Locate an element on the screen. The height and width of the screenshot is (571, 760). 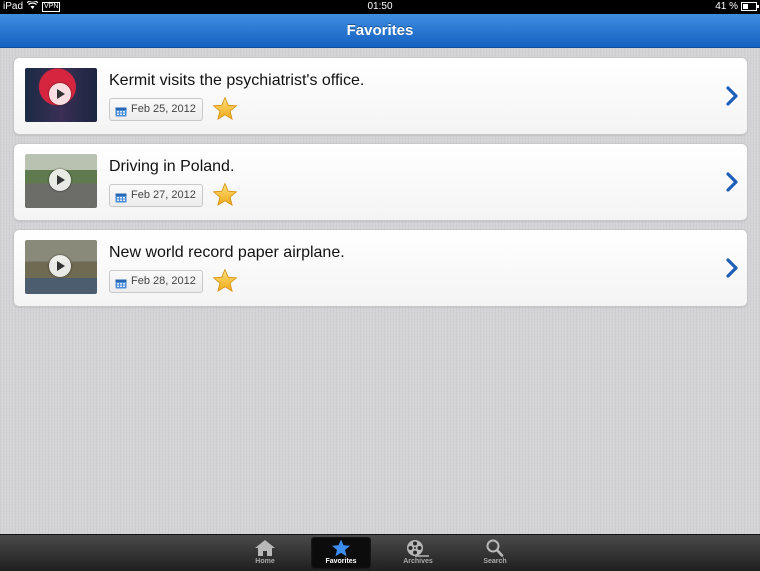
status-bar: iPad VPN 01:50 41 % is located at coordinates (380, 7).